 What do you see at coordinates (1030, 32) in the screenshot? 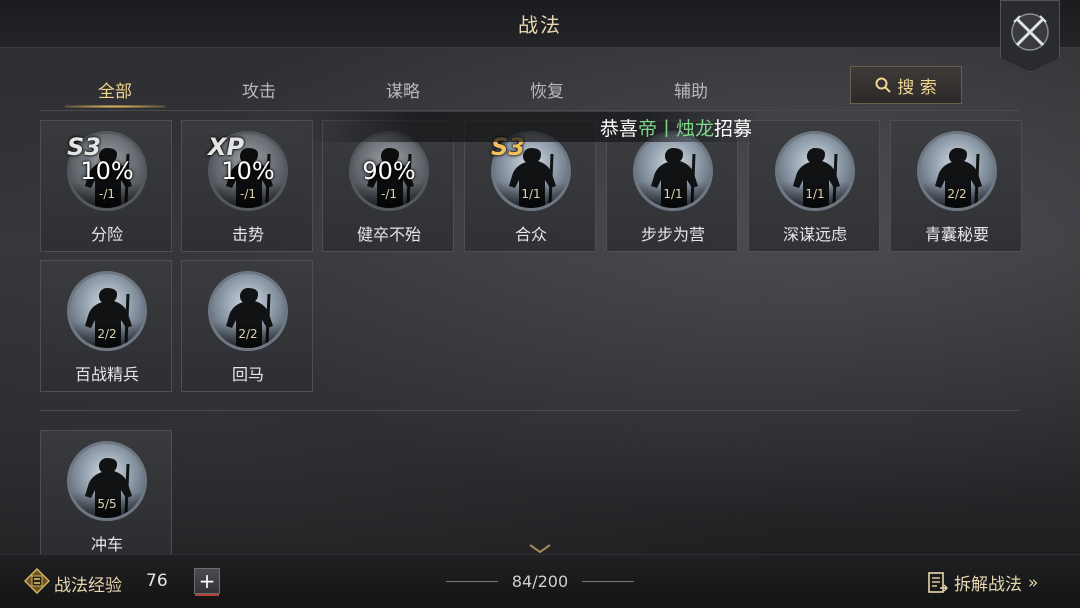
I see `crossed-swords-icon` at bounding box center [1030, 32].